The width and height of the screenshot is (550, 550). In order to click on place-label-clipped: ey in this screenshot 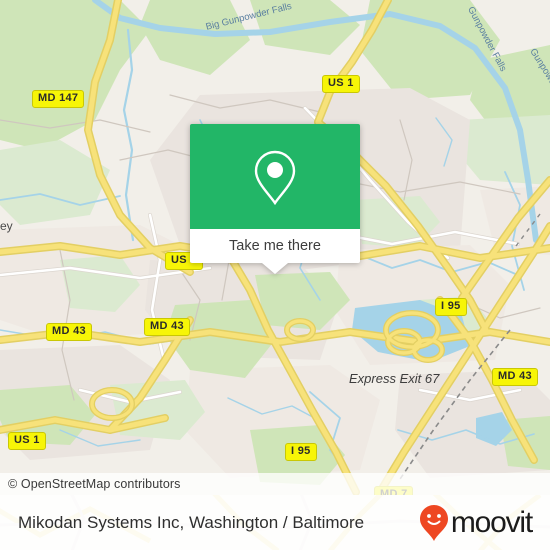, I will do `click(6, 226)`.